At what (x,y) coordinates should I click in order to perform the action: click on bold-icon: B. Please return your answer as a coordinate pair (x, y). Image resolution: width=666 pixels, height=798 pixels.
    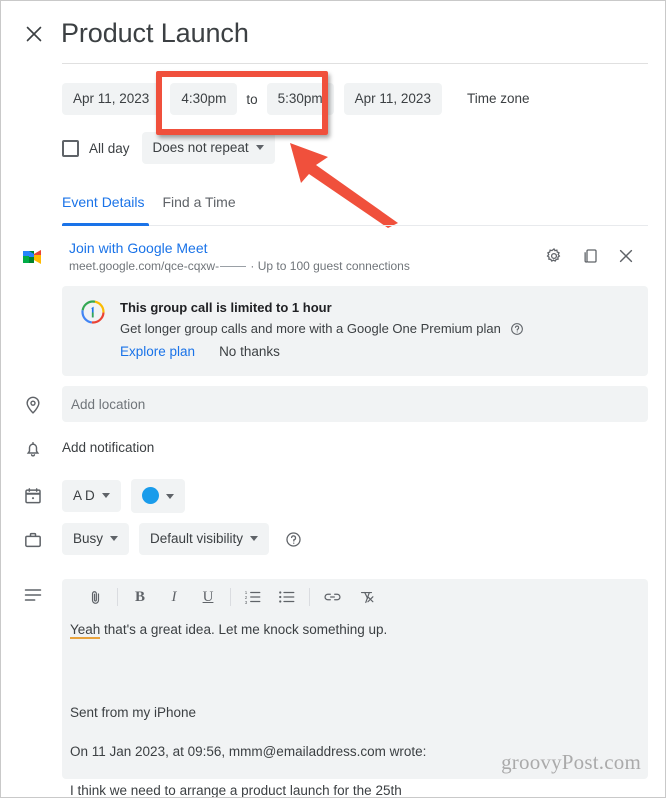
    Looking at the image, I should click on (140, 597).